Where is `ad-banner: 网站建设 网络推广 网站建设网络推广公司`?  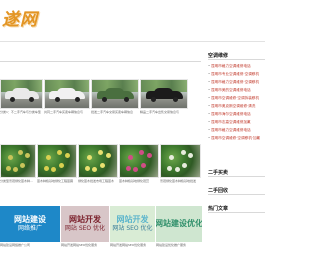
ad-banner: 网站建设 网络推广 网站建设网络推广公司 is located at coordinates (30, 231).